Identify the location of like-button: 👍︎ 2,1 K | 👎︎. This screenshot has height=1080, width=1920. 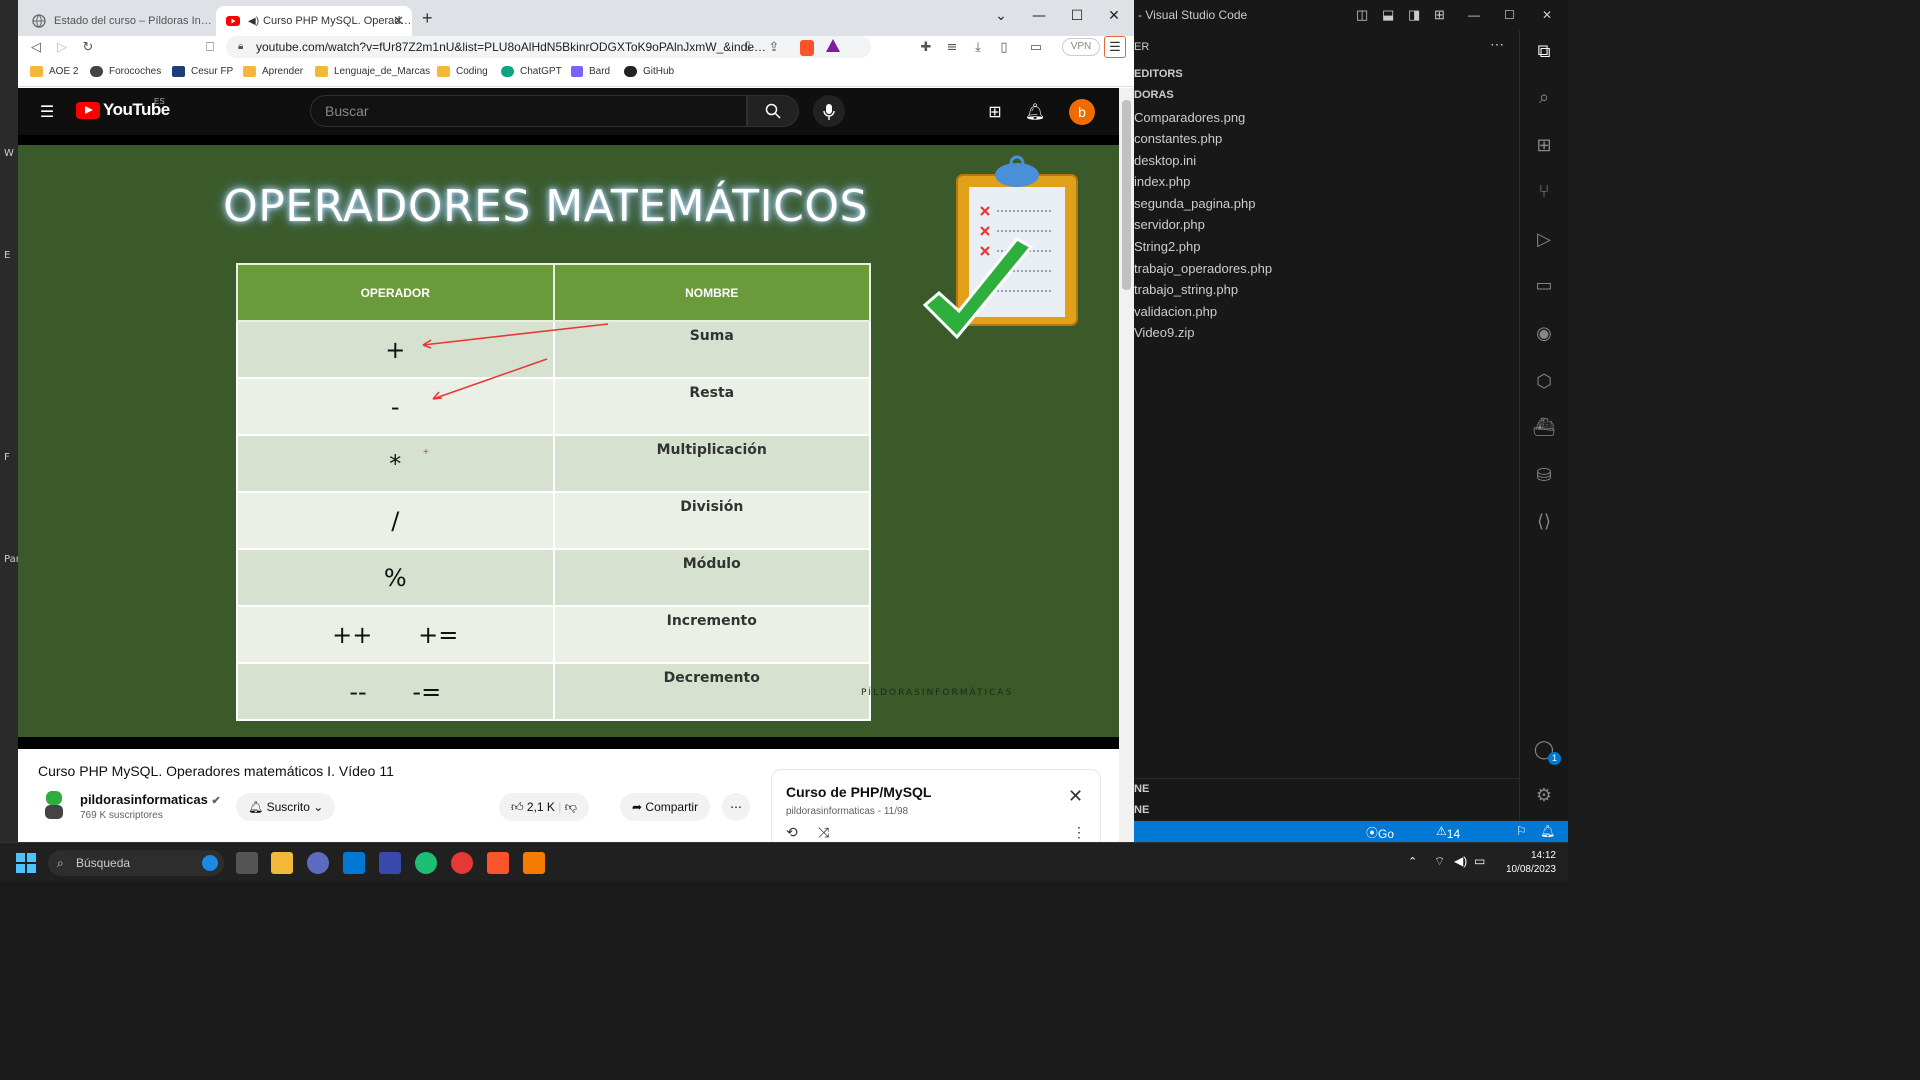
(544, 807).